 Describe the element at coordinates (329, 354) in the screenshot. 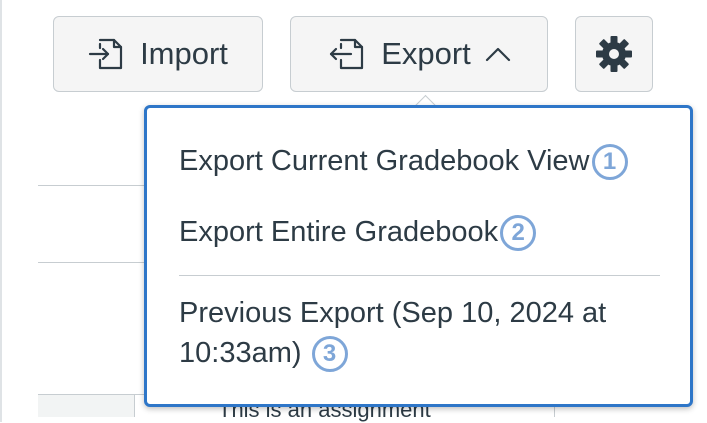

I see `callout-badge: 3` at that location.